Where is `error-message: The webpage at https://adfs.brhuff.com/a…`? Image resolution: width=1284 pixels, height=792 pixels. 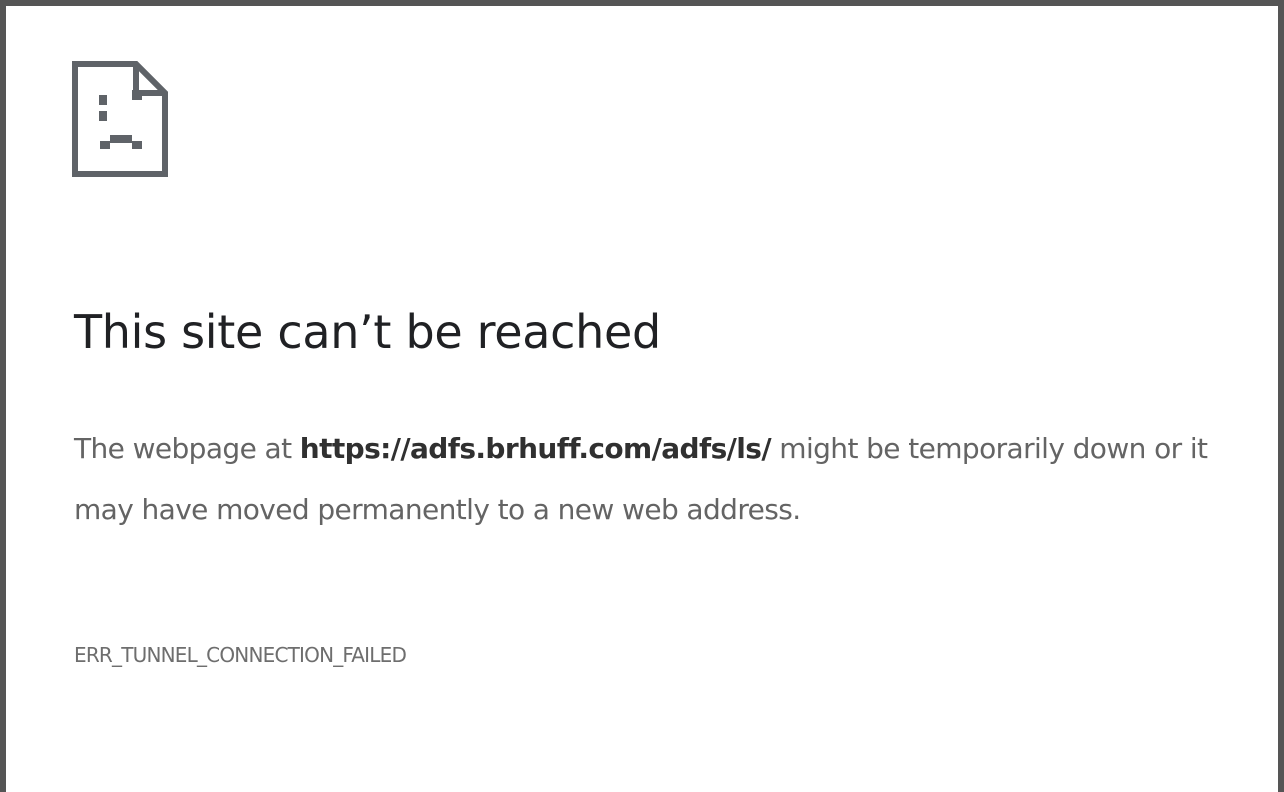 error-message: The webpage at https://adfs.brhuff.com/a… is located at coordinates (649, 479).